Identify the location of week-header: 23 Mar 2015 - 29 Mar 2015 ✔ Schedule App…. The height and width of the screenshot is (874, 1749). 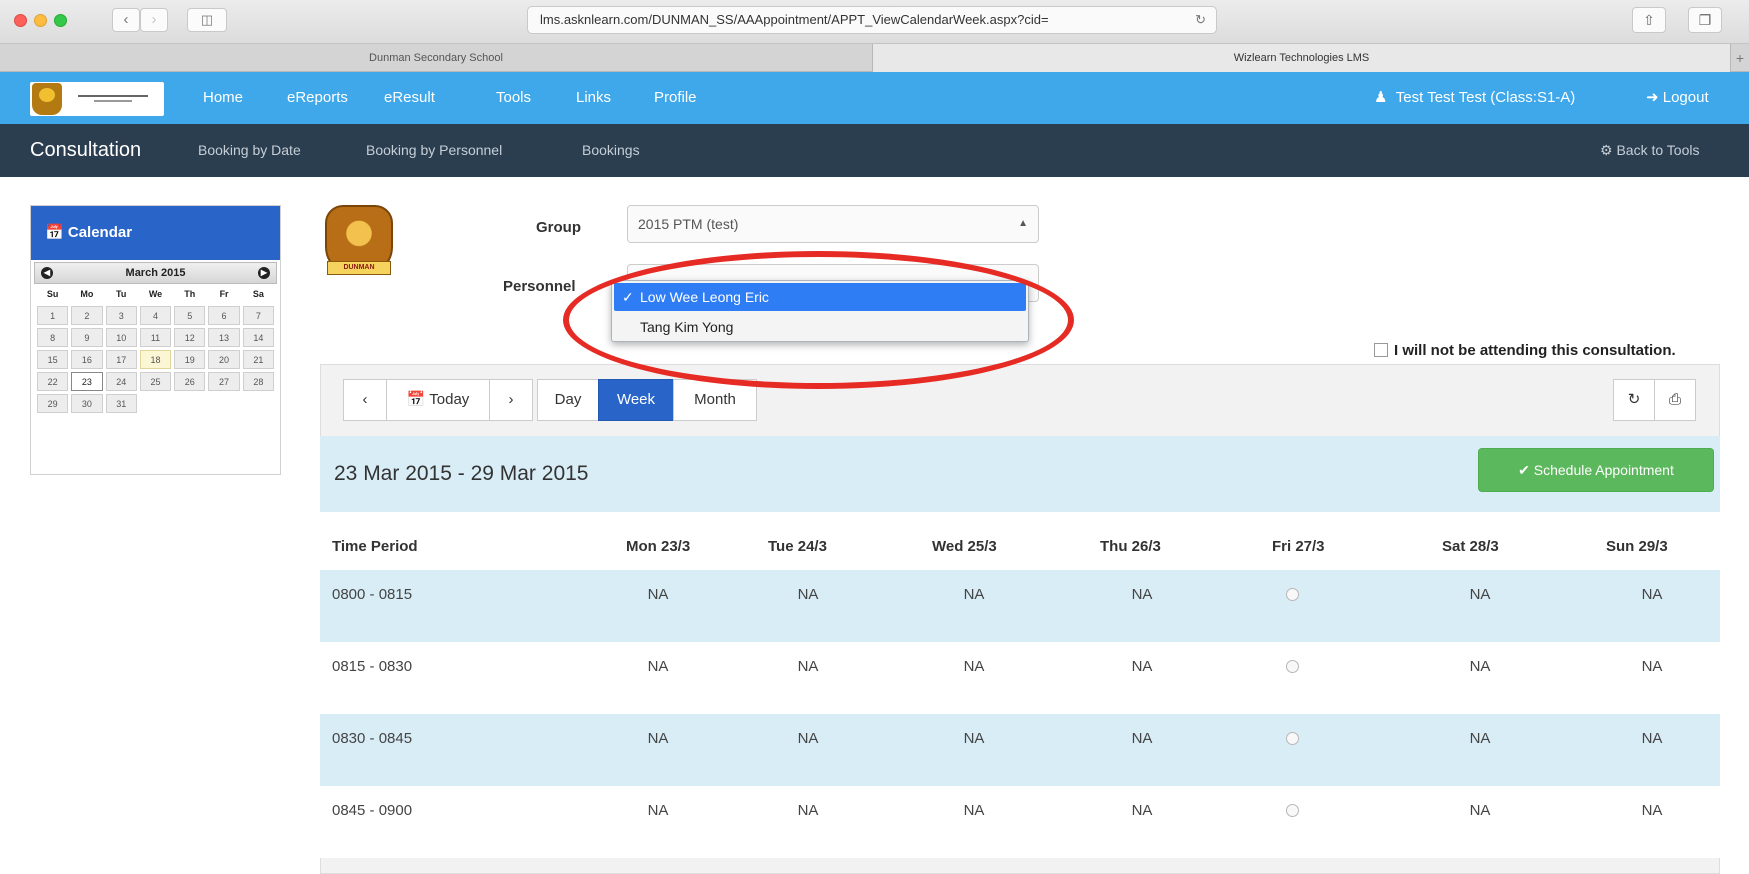
(1020, 474).